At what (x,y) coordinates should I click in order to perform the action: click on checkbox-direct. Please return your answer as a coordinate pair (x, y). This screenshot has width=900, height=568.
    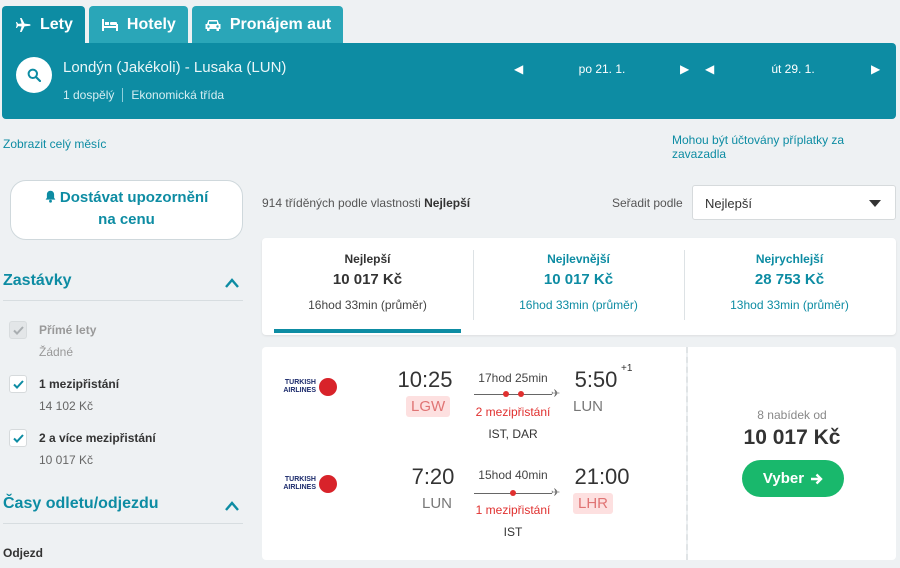
    Looking at the image, I should click on (18, 330).